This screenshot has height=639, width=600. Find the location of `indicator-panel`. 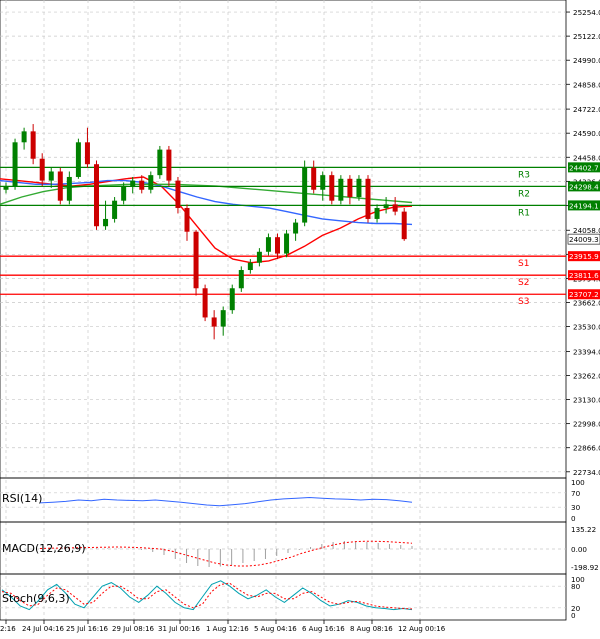

indicator-panel is located at coordinates (283, 597).